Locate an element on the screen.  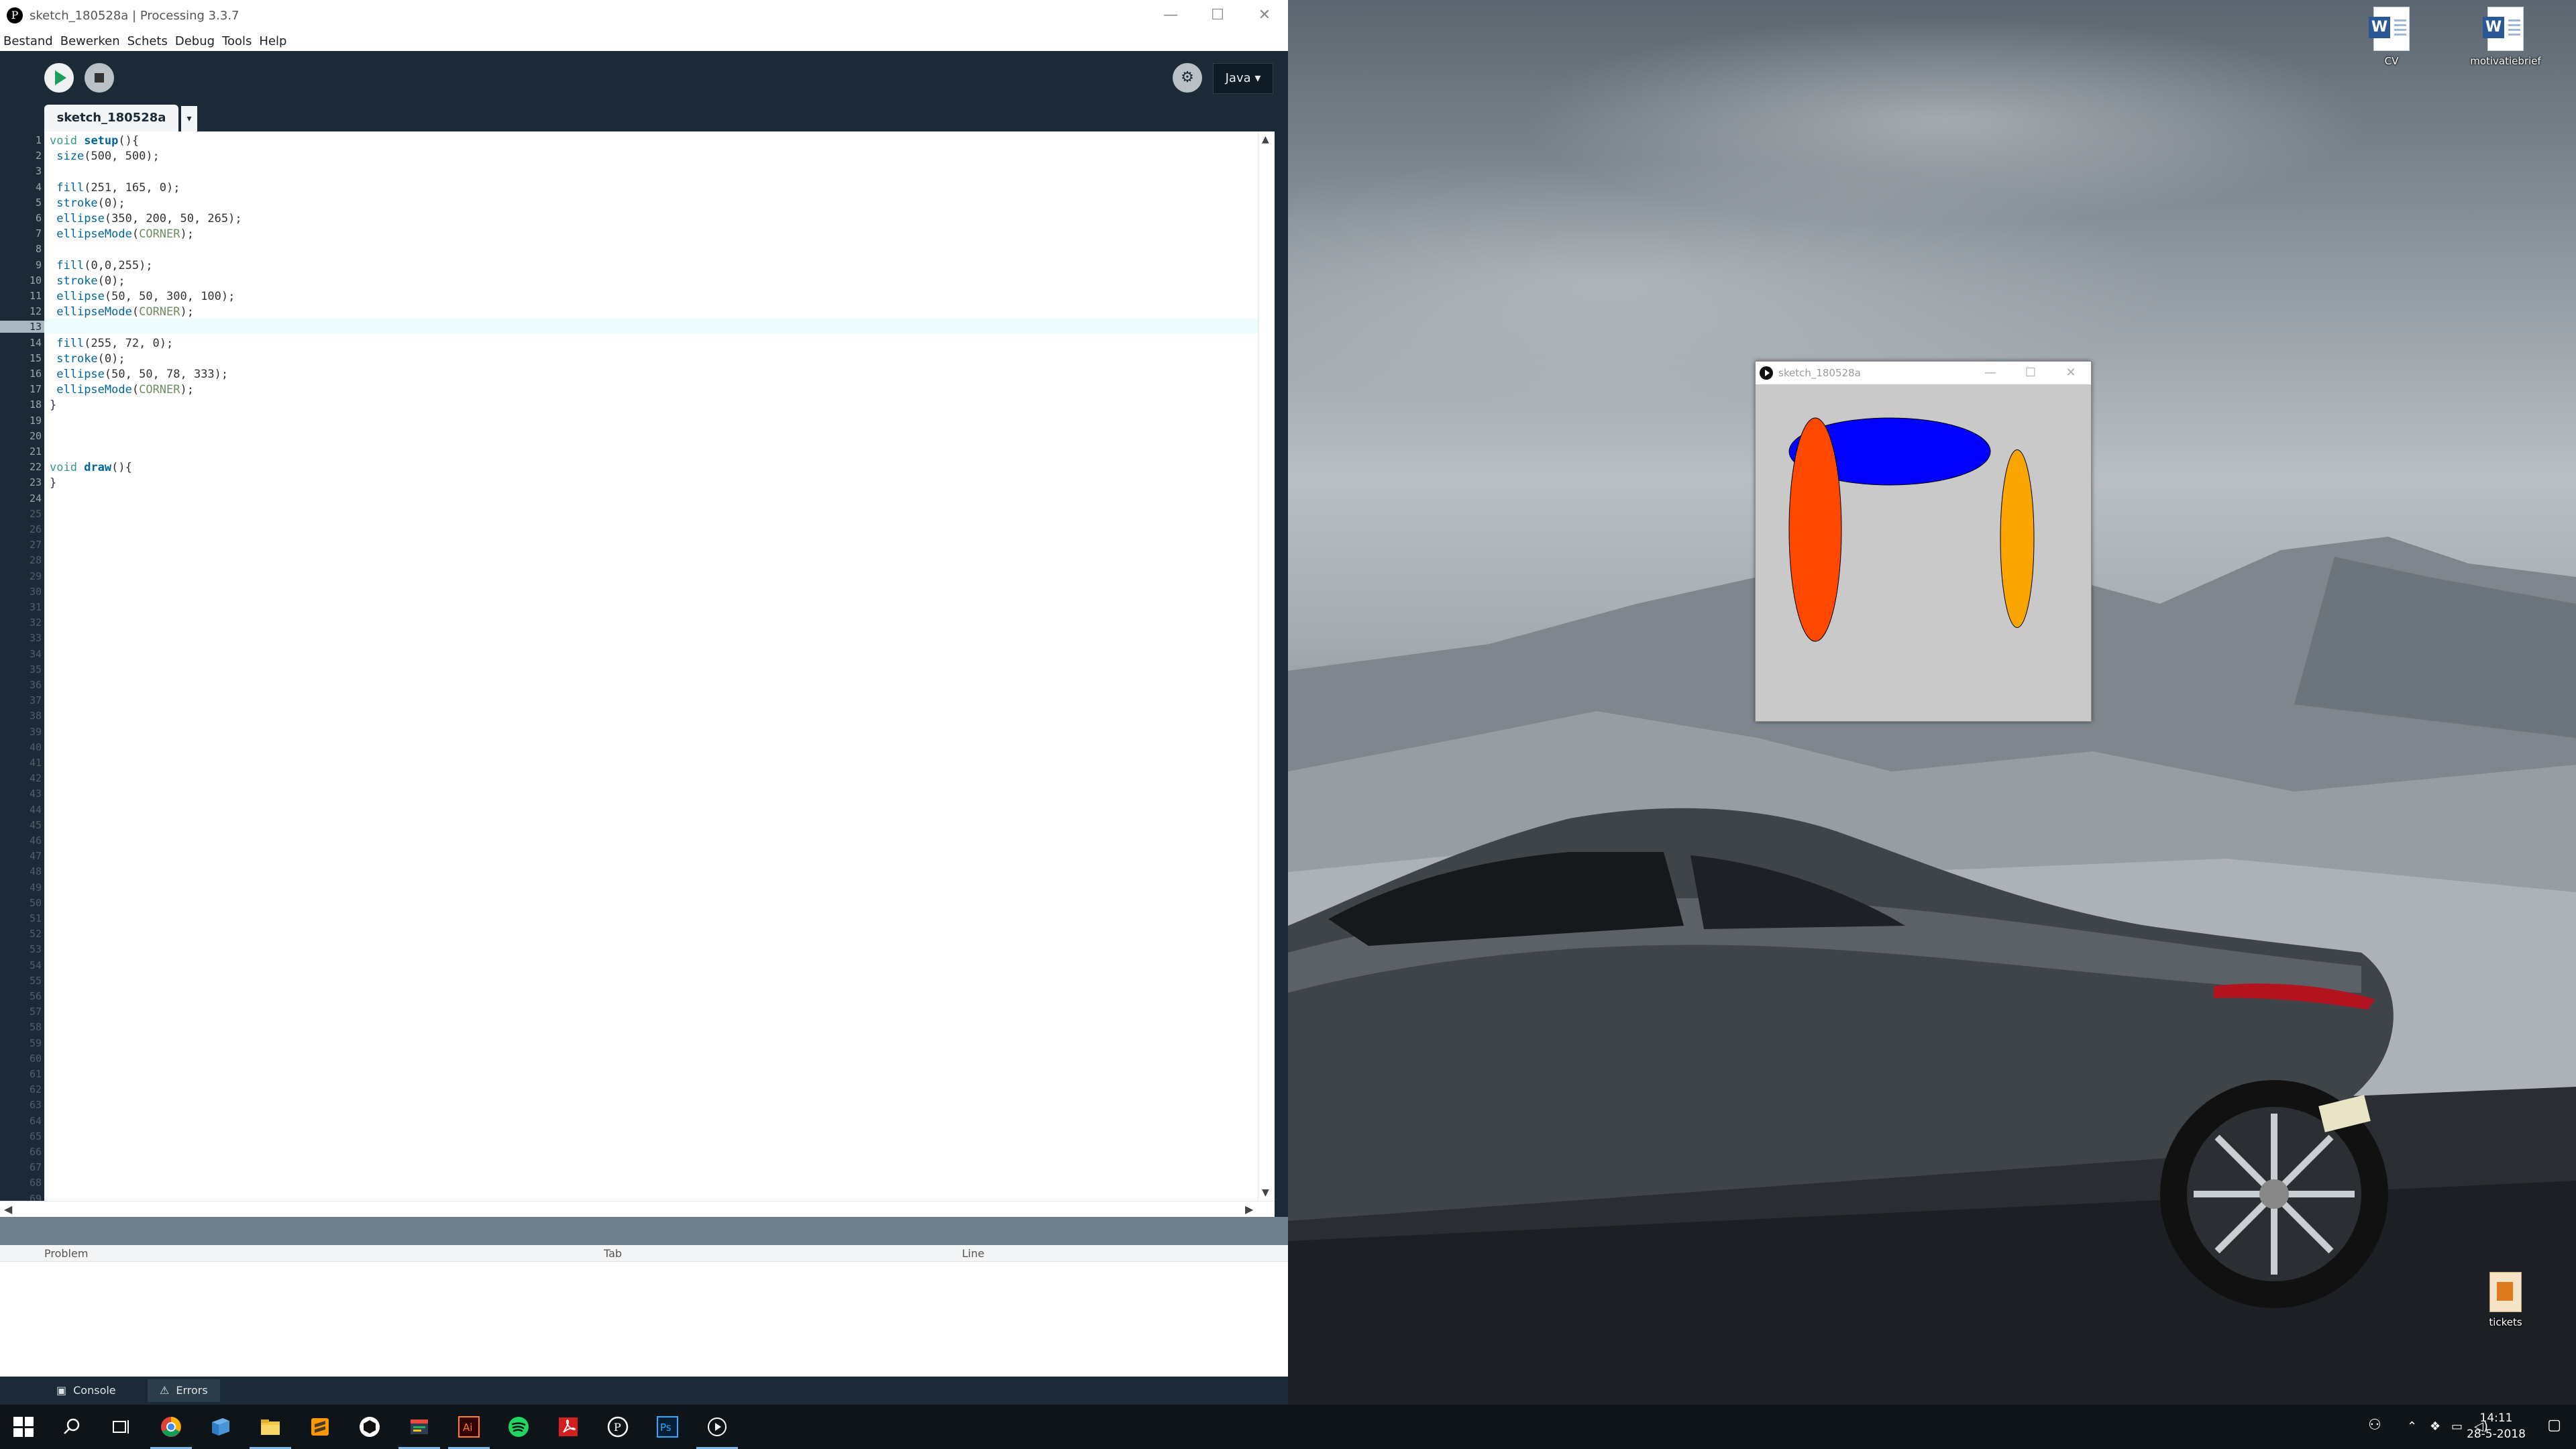
task-view-button is located at coordinates (121, 1427).